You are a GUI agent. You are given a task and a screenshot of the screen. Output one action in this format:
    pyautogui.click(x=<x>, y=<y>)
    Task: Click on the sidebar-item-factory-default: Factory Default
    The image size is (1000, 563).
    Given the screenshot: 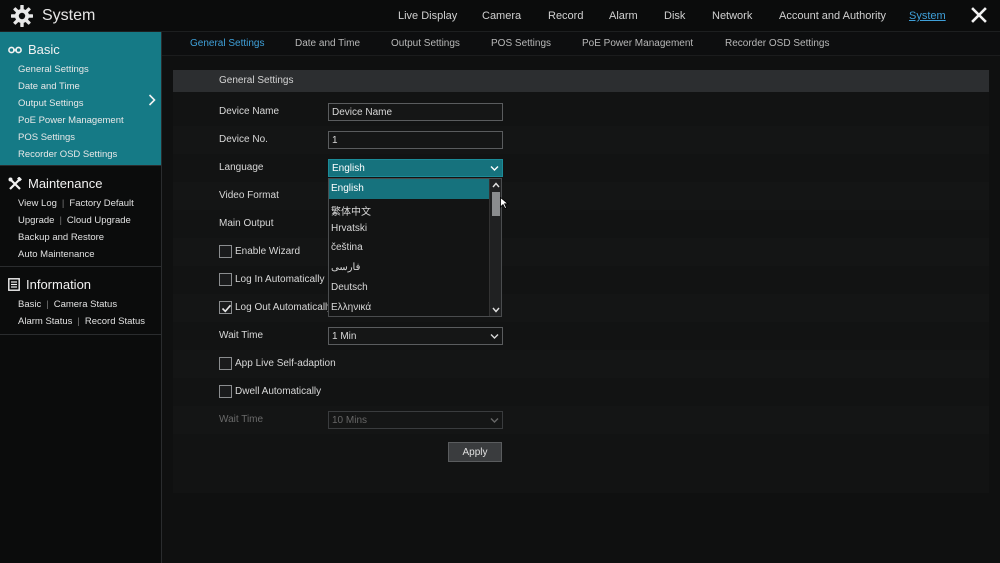 What is the action you would take?
    pyautogui.click(x=101, y=203)
    